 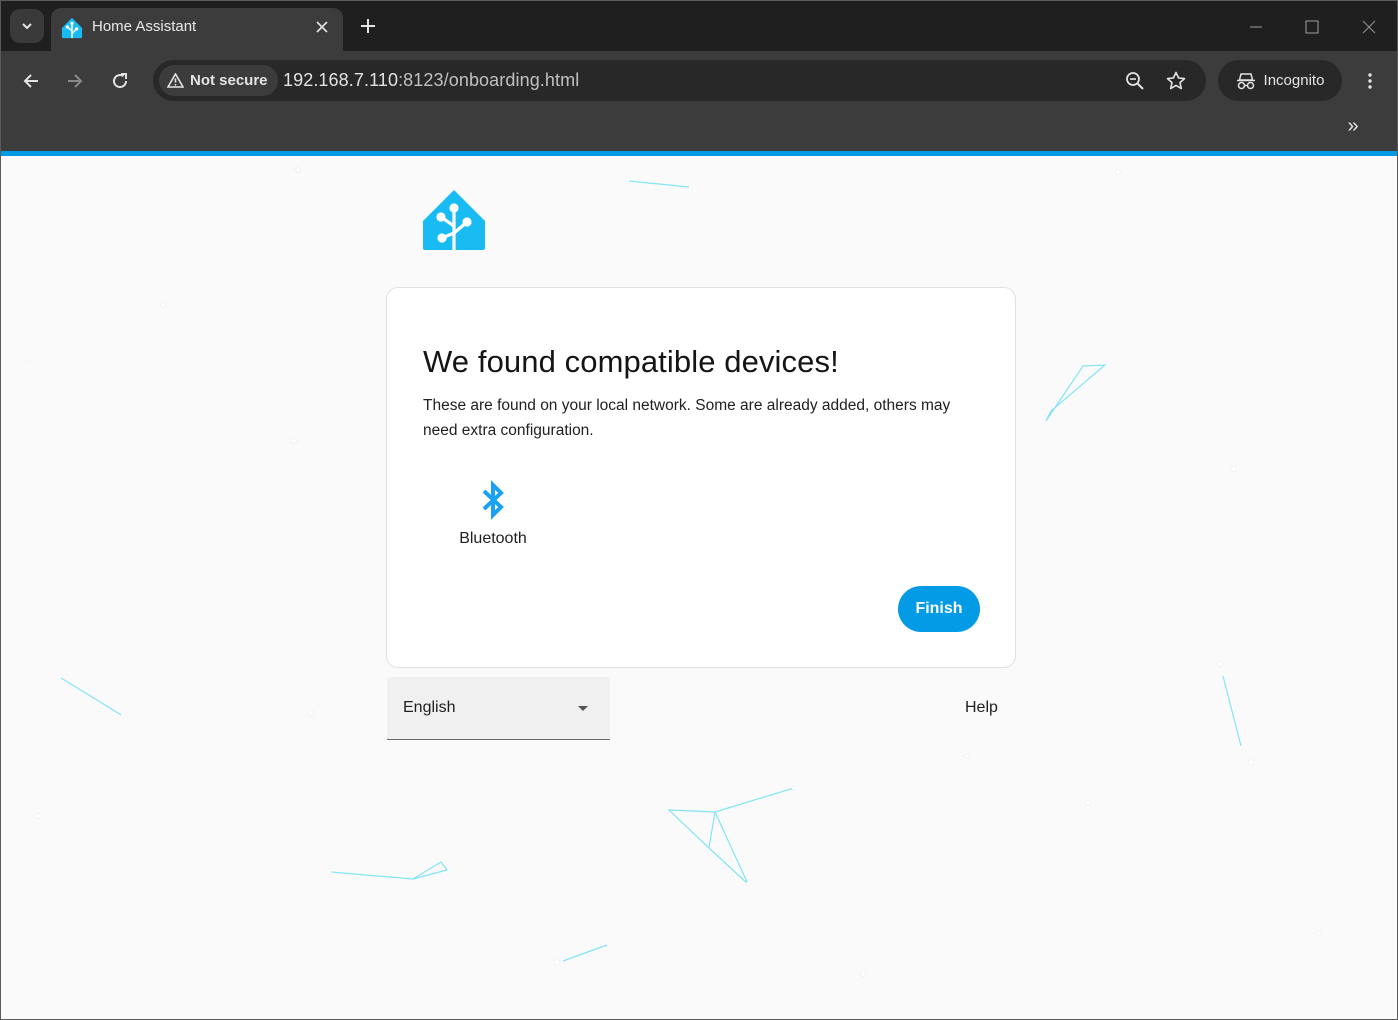 I want to click on tab-active: Home Assistant, so click(x=197, y=29).